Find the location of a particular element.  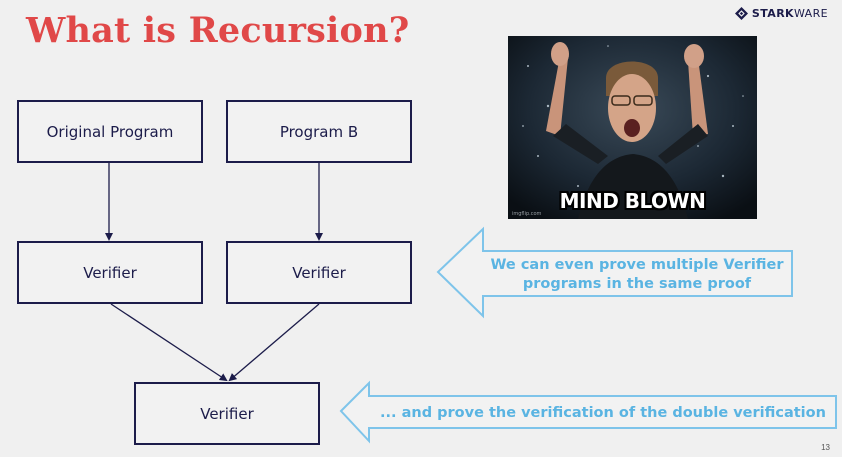

meme-caption: MIND BLOWN is located at coordinates (632, 201).